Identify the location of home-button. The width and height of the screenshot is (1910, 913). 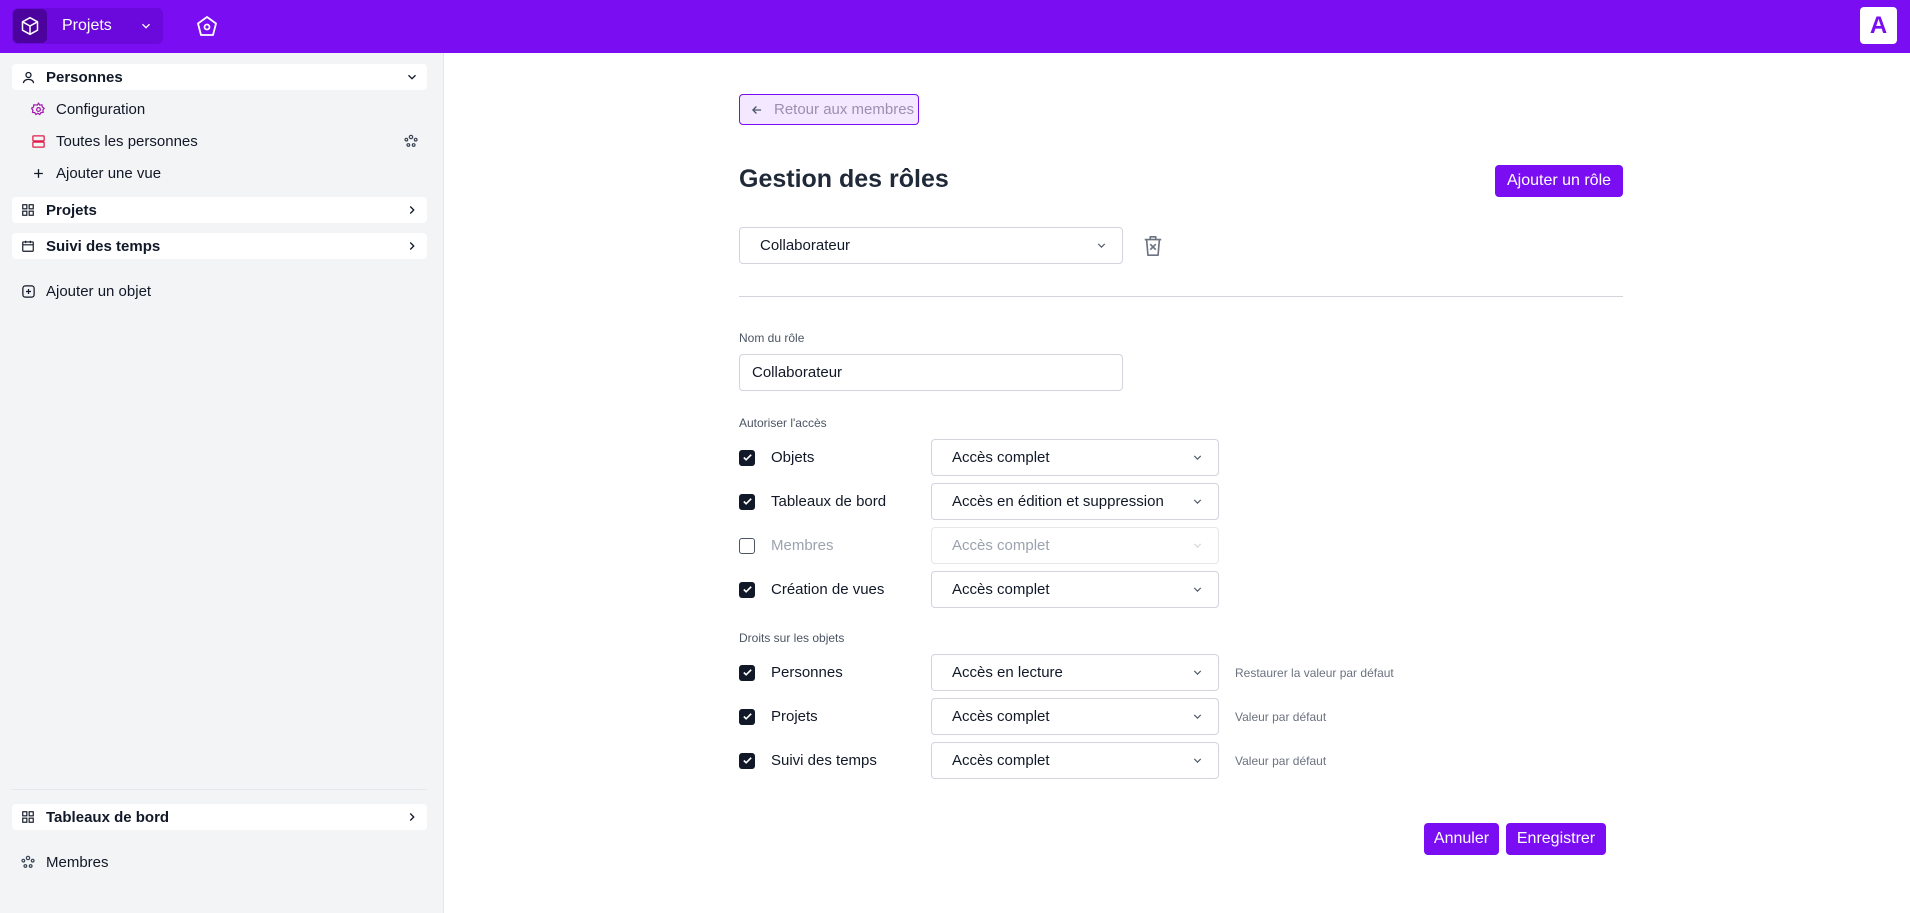
(207, 26).